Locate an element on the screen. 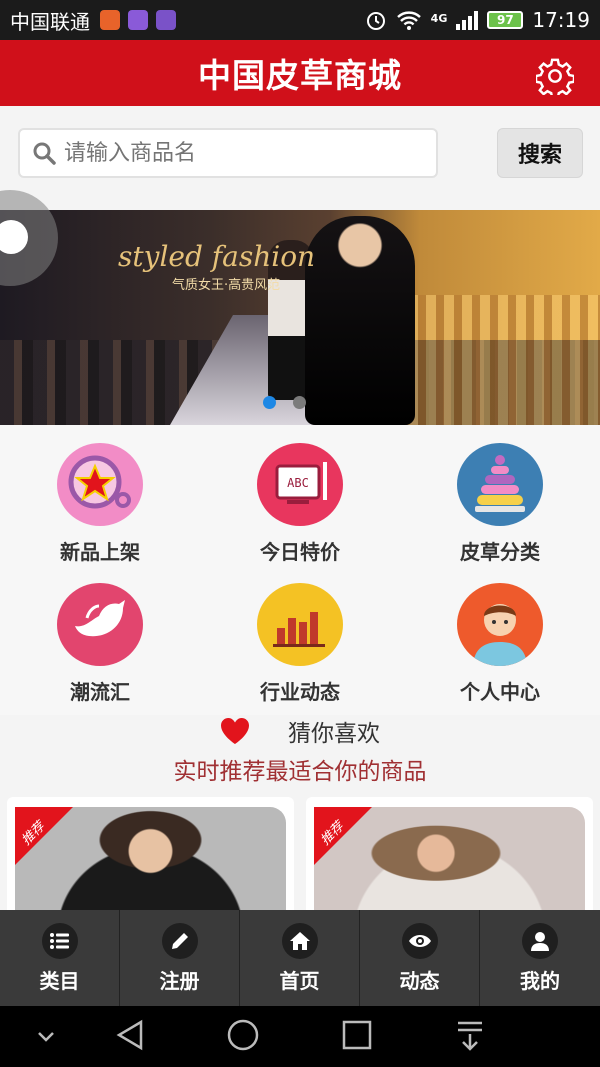 This screenshot has height=1067, width=600. home-circle-icon is located at coordinates (243, 1035).